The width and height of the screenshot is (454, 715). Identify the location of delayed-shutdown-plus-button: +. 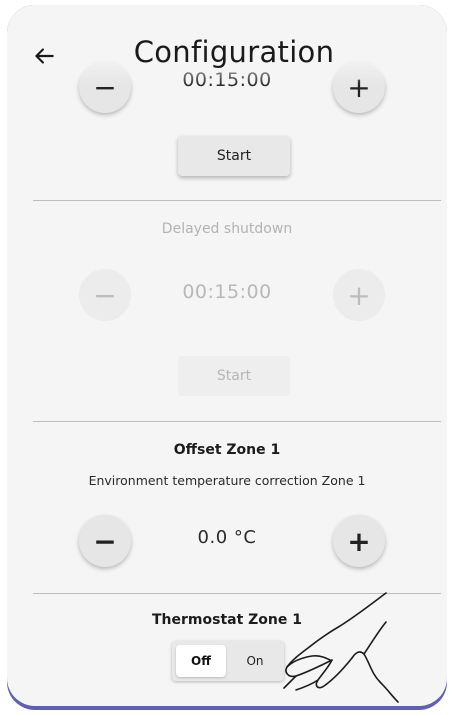
(359, 295).